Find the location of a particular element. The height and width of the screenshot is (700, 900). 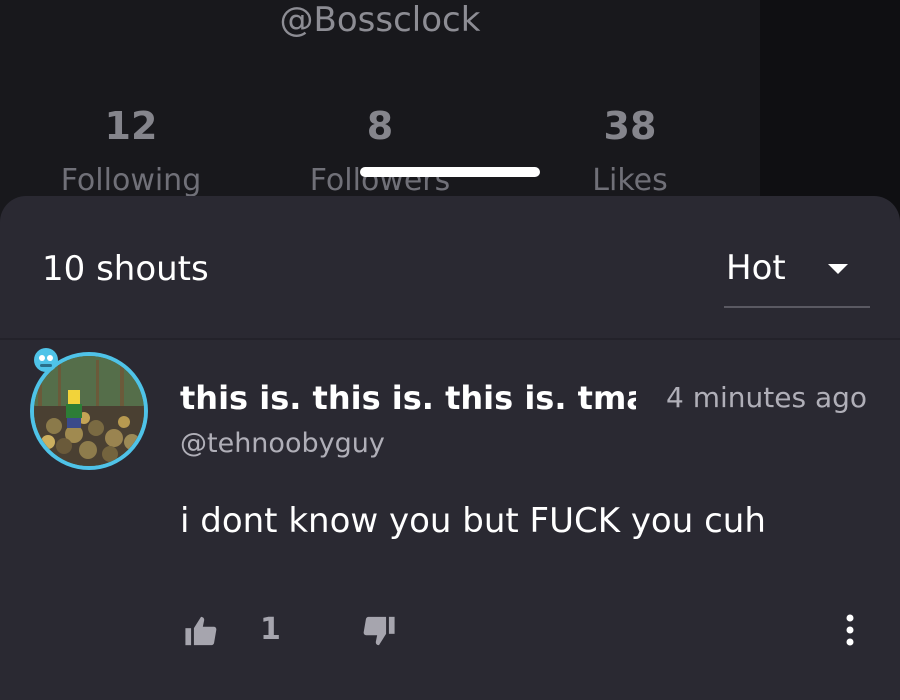

avatar-image is located at coordinates (89, 409).